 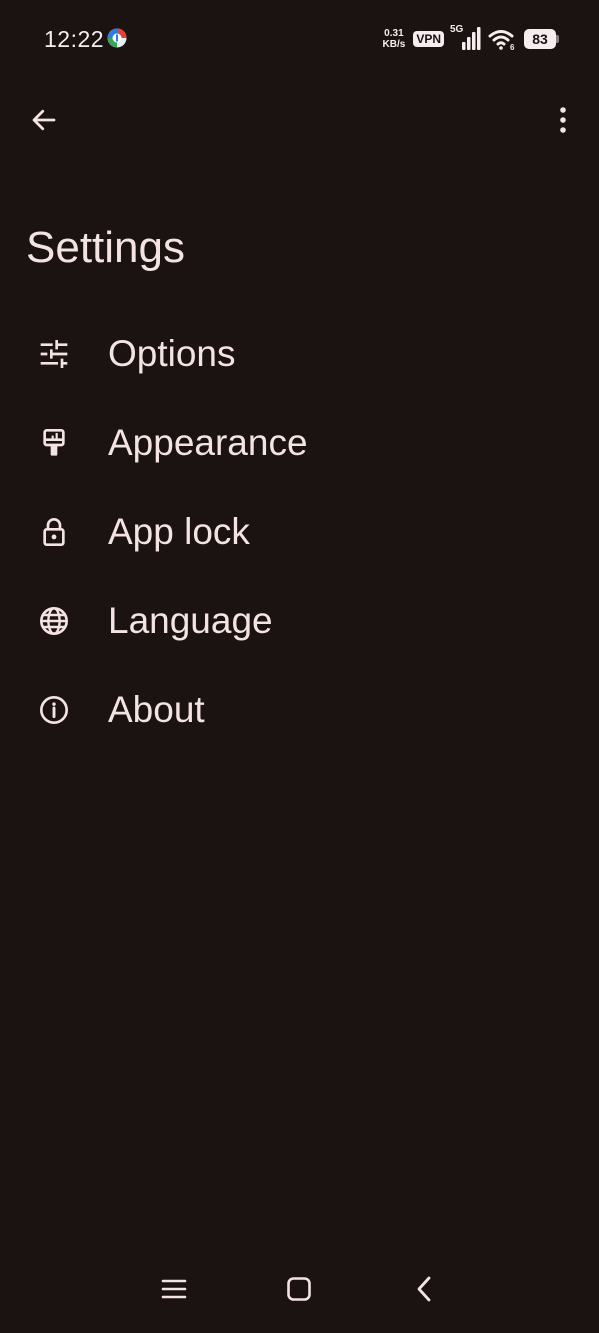 I want to click on more-options-button, so click(x=563, y=120).